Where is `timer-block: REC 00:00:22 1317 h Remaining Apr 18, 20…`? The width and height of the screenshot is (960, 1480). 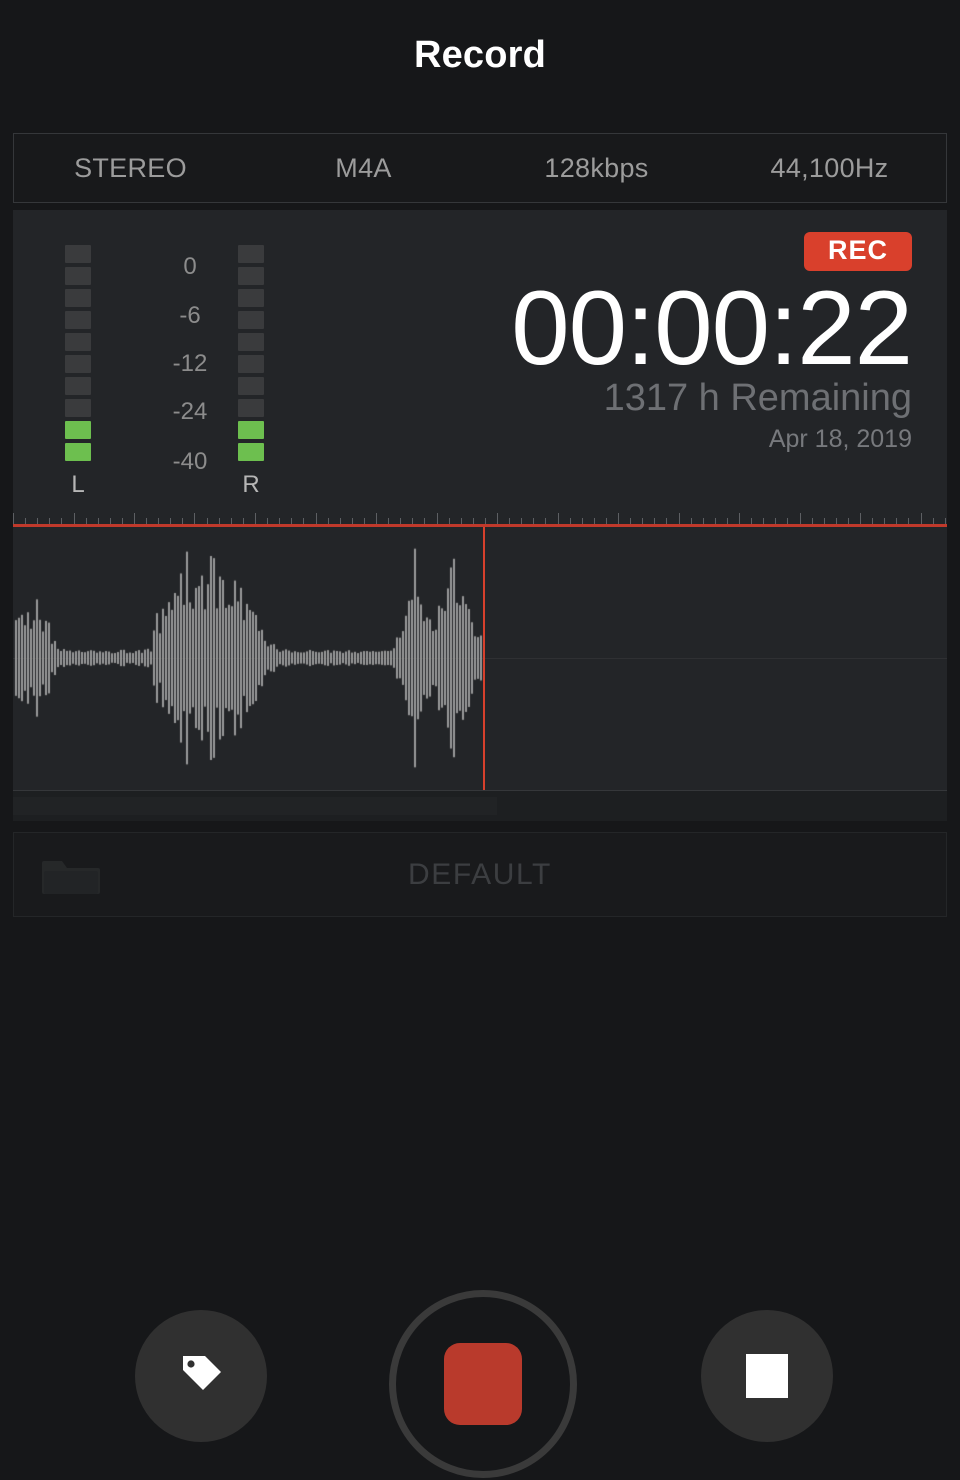 timer-block: REC 00:00:22 1317 h Remaining Apr 18, 20… is located at coordinates (677, 342).